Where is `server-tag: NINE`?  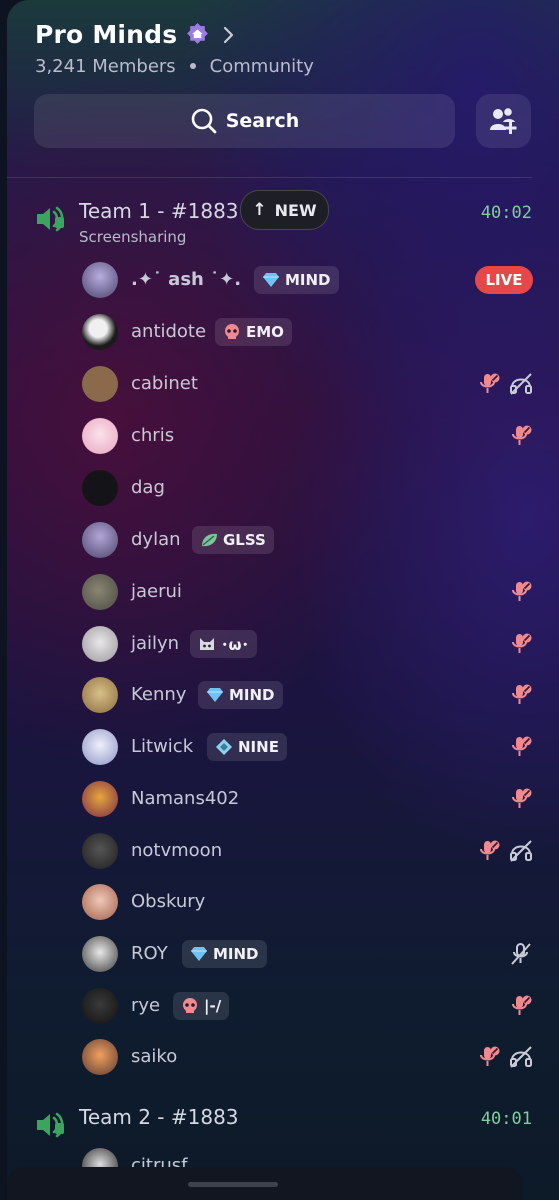
server-tag: NINE is located at coordinates (247, 747).